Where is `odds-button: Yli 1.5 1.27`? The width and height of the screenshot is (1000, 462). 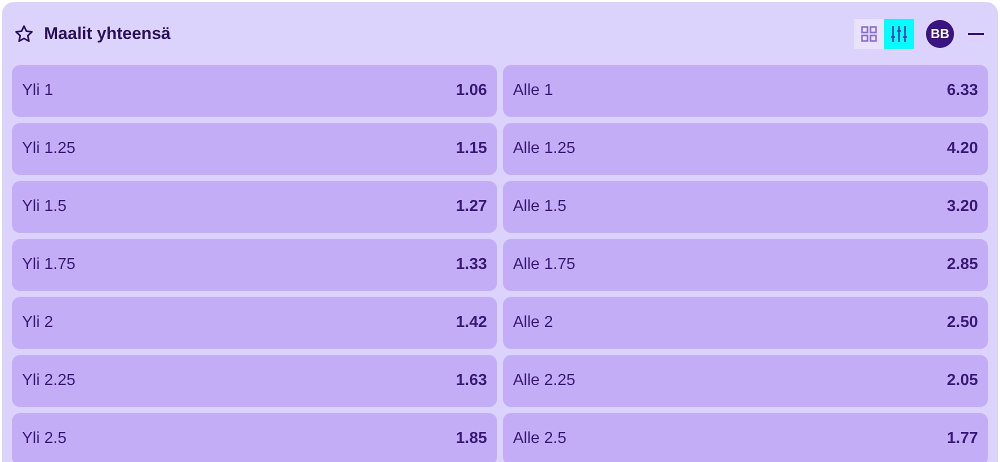 odds-button: Yli 1.5 1.27 is located at coordinates (254, 207).